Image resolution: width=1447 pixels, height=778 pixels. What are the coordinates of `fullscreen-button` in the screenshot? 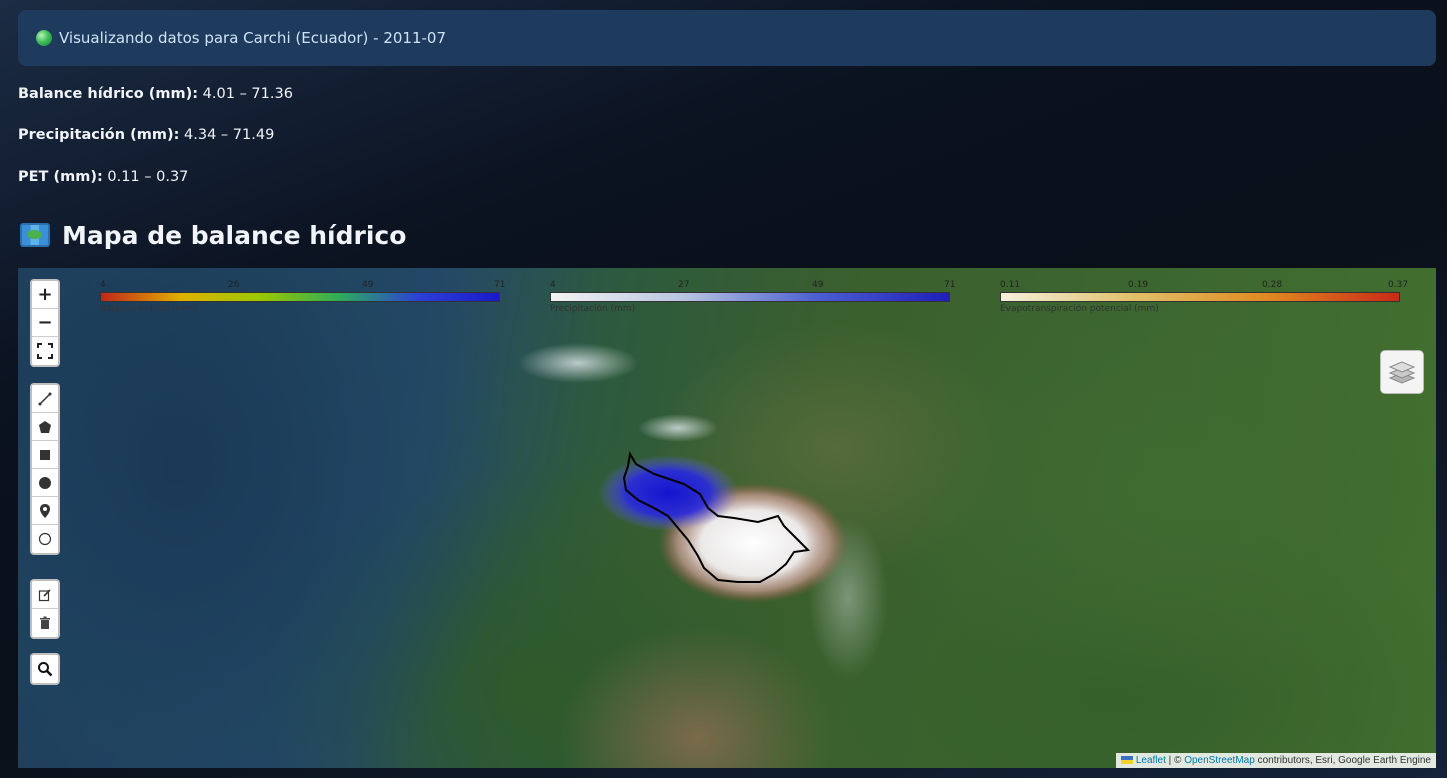 It's located at (45, 351).